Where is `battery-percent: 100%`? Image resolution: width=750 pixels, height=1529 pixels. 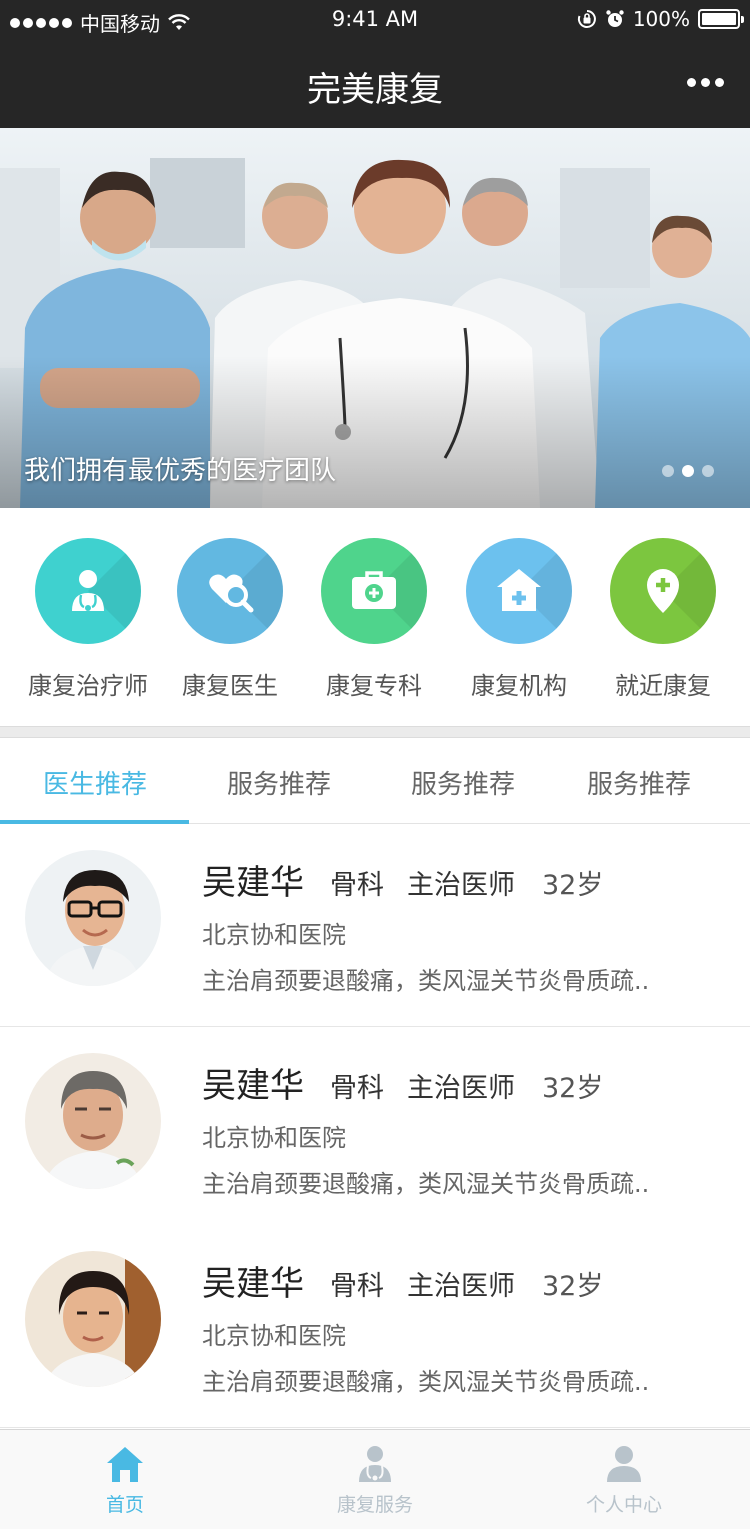
battery-percent: 100% is located at coordinates (661, 19).